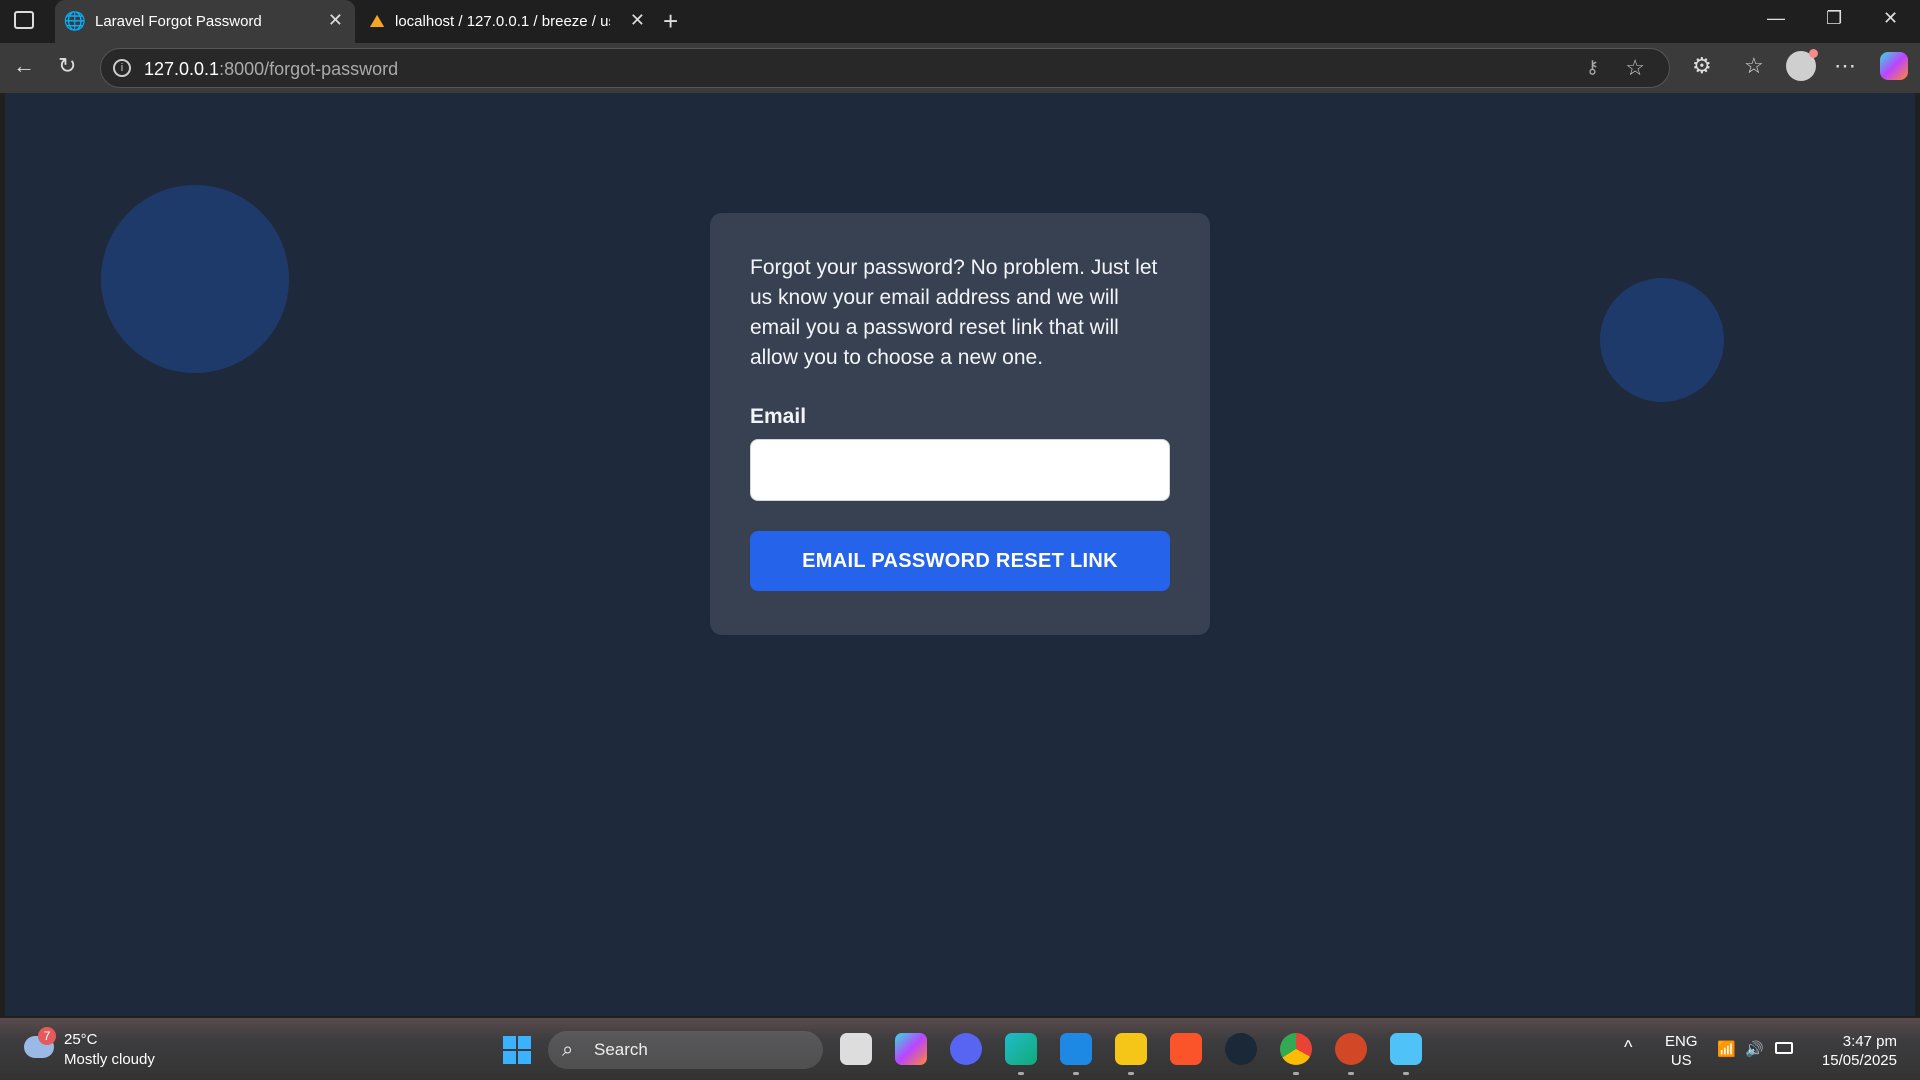  What do you see at coordinates (109, 1059) in the screenshot?
I see `weather-description: Mostly cloudy` at bounding box center [109, 1059].